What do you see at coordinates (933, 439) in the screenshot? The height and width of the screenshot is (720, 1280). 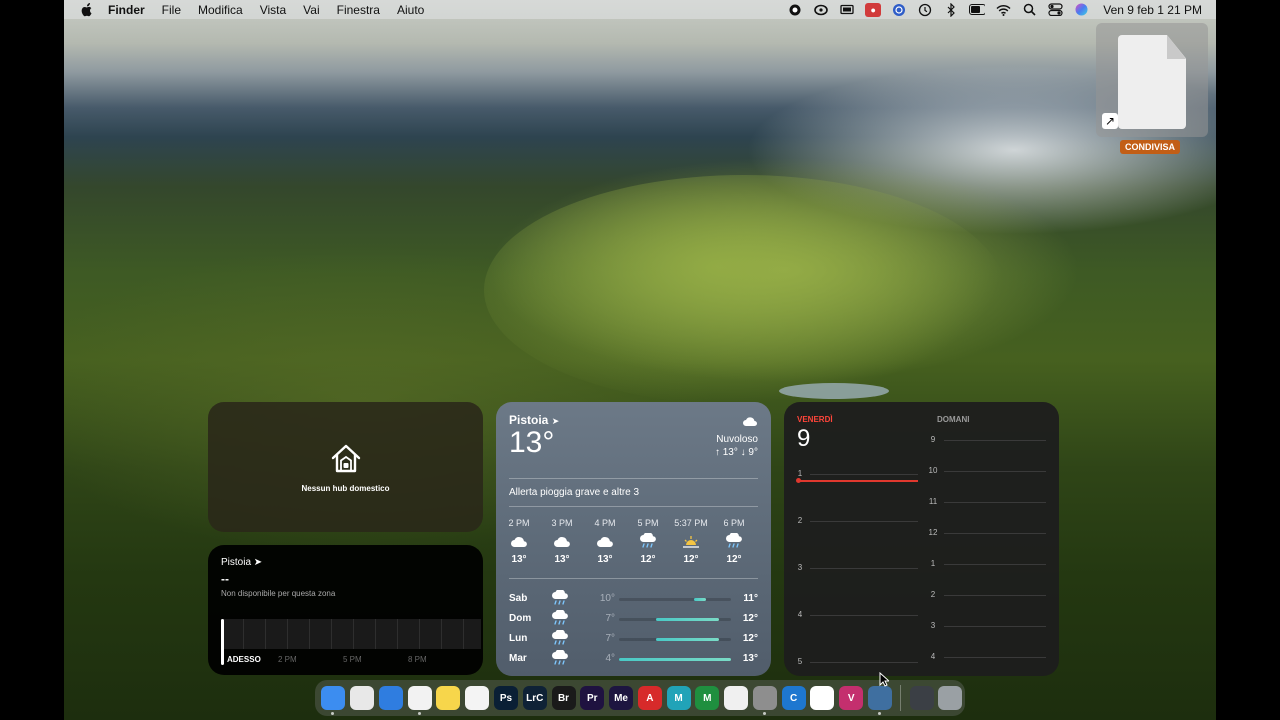 I see `calendar-hour-label: 9` at bounding box center [933, 439].